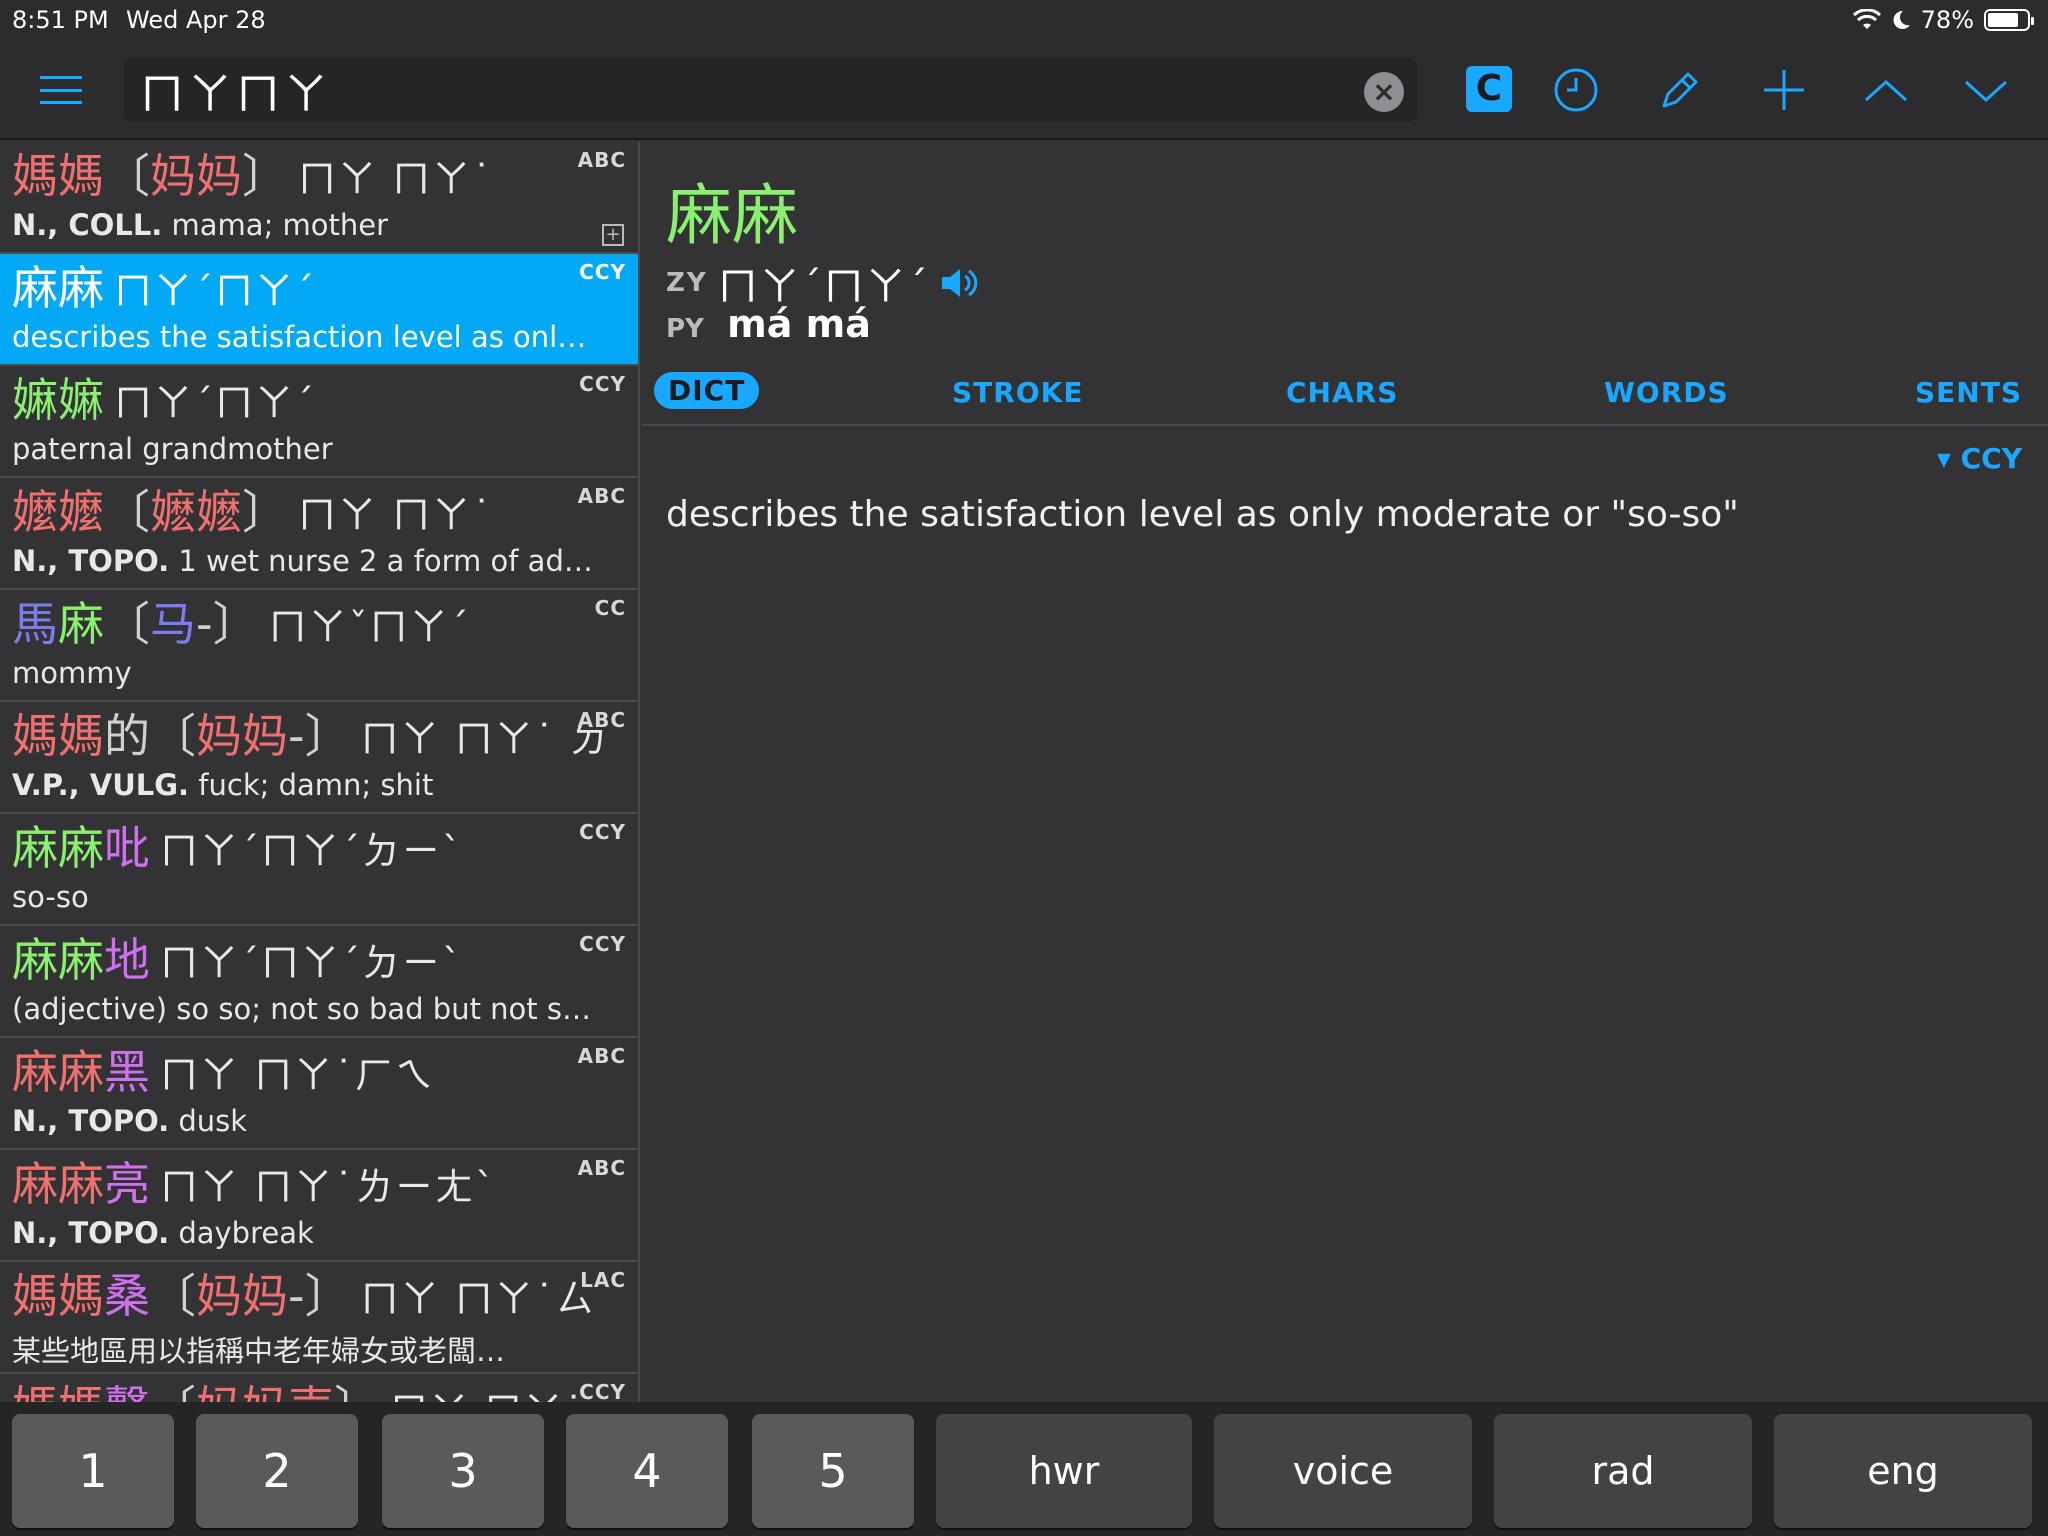 This screenshot has width=2048, height=1536. I want to click on entry-traditional: 的, so click(127, 736).